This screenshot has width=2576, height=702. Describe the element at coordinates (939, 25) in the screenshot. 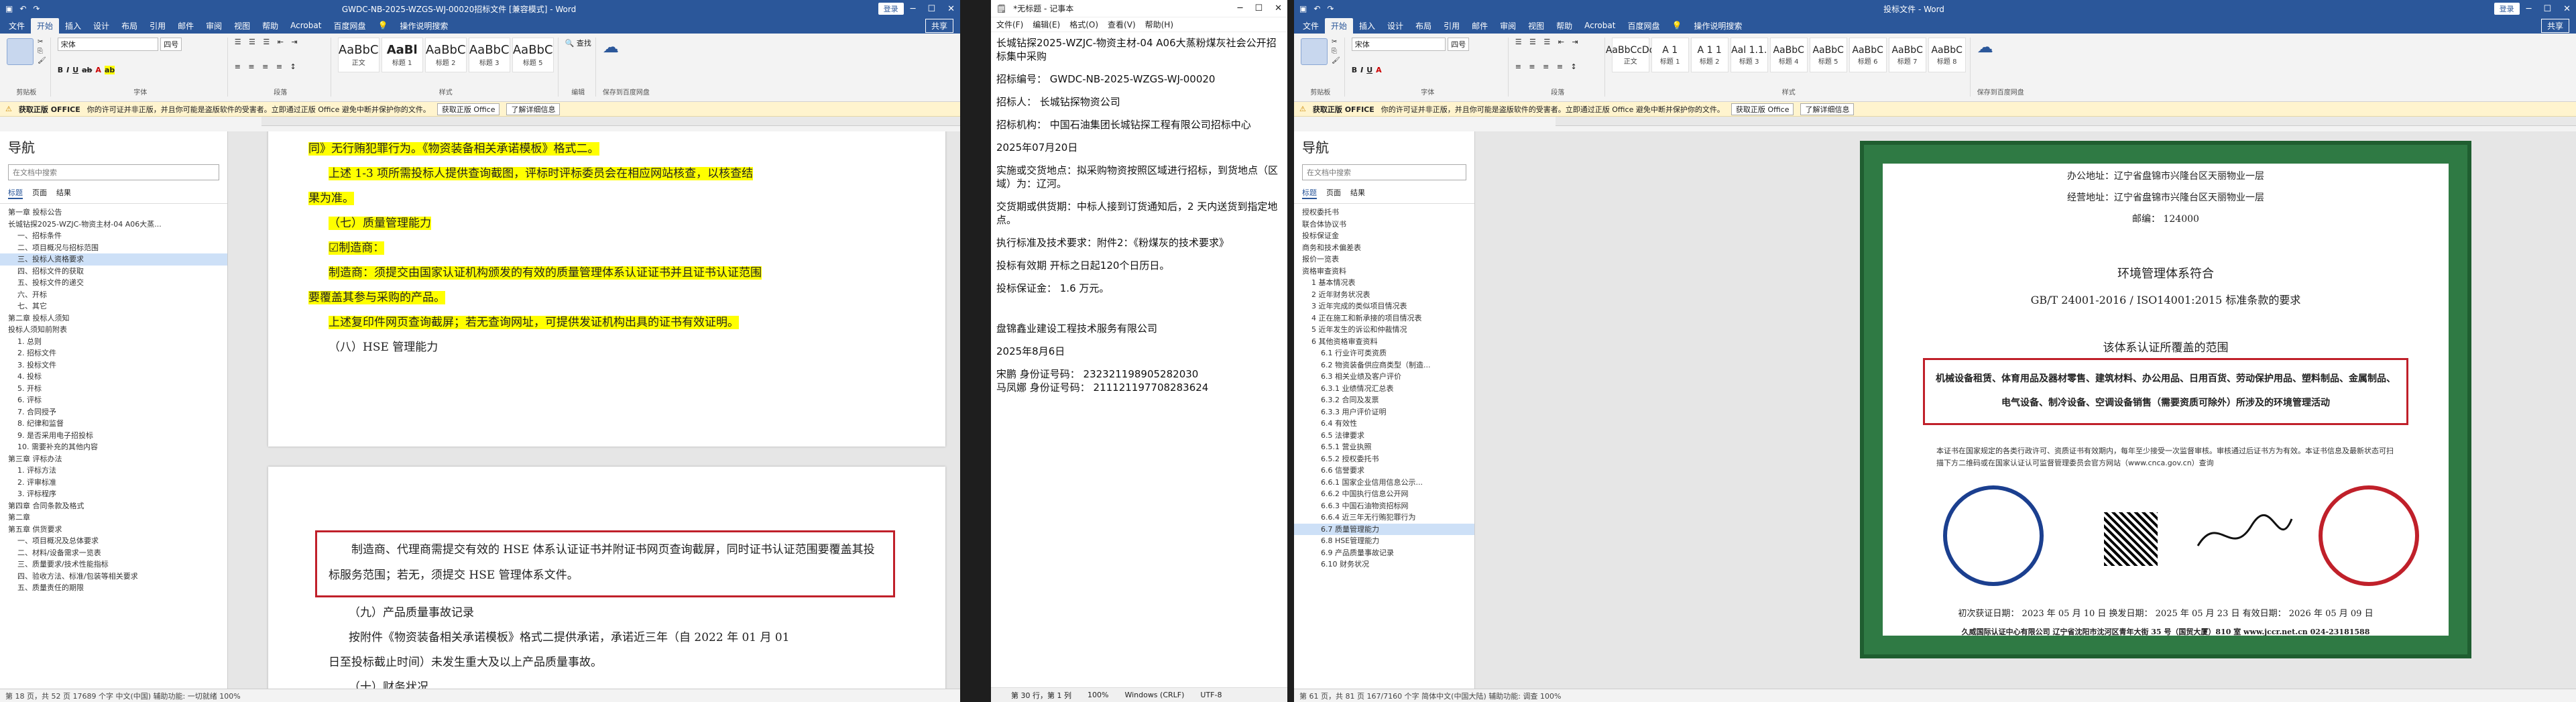

I see `share-button: 共享` at that location.